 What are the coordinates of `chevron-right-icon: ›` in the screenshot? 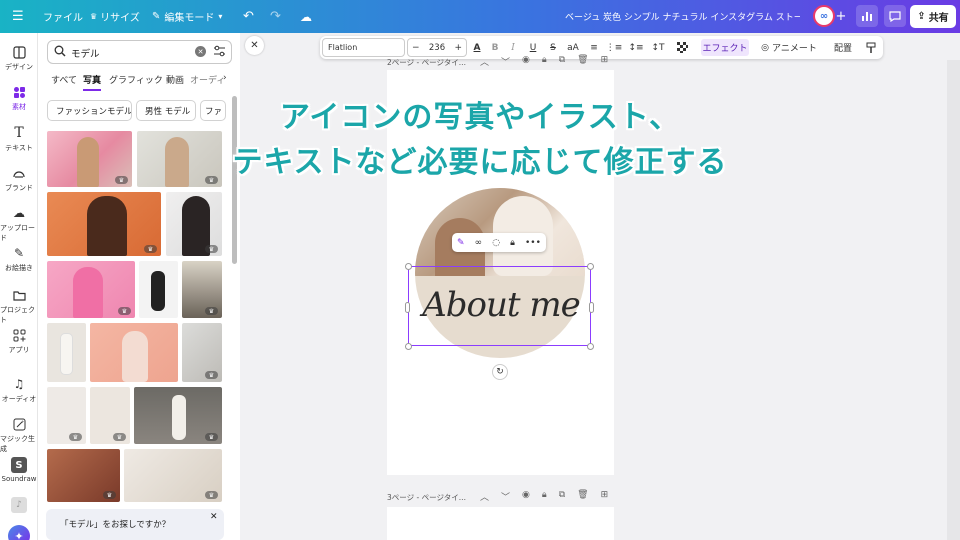 It's located at (225, 78).